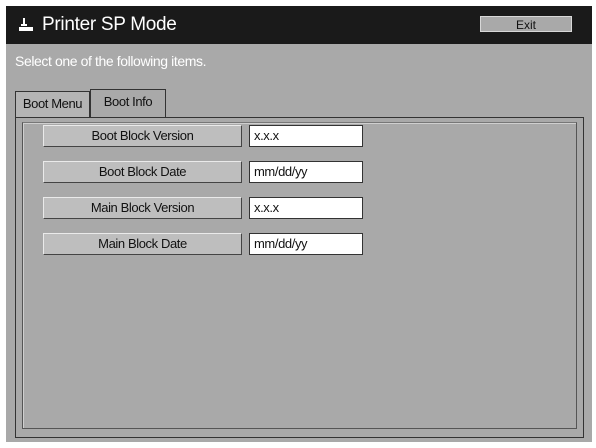 The width and height of the screenshot is (596, 448). What do you see at coordinates (299, 25) in the screenshot?
I see `title-bar: Printer SP Mode Exit` at bounding box center [299, 25].